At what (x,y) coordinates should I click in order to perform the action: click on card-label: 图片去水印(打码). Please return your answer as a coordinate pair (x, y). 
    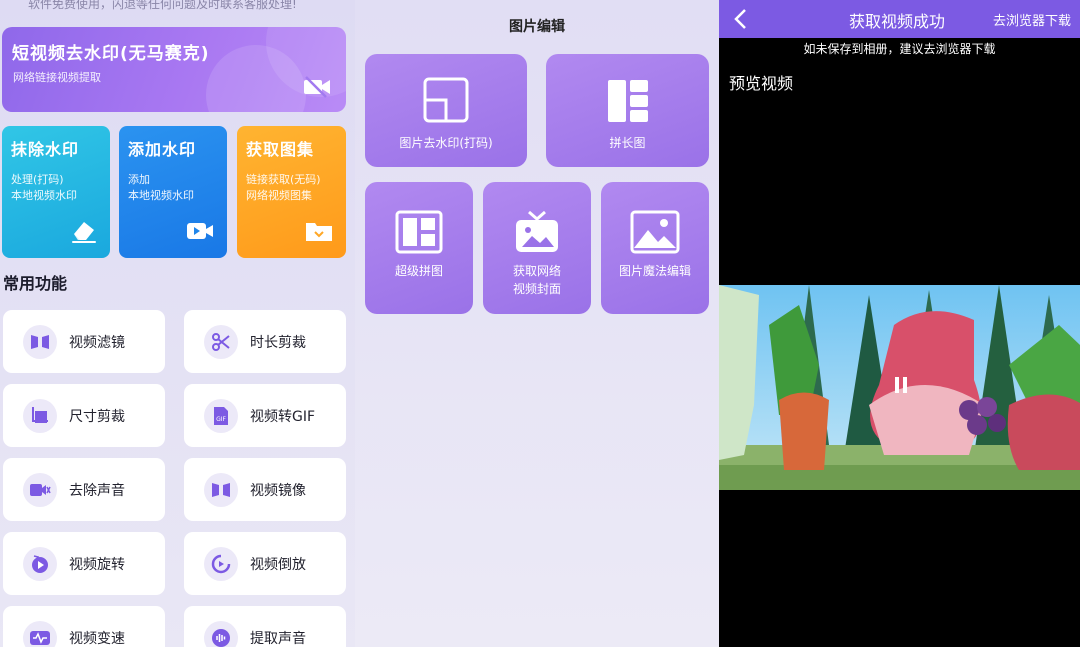
    Looking at the image, I should click on (446, 143).